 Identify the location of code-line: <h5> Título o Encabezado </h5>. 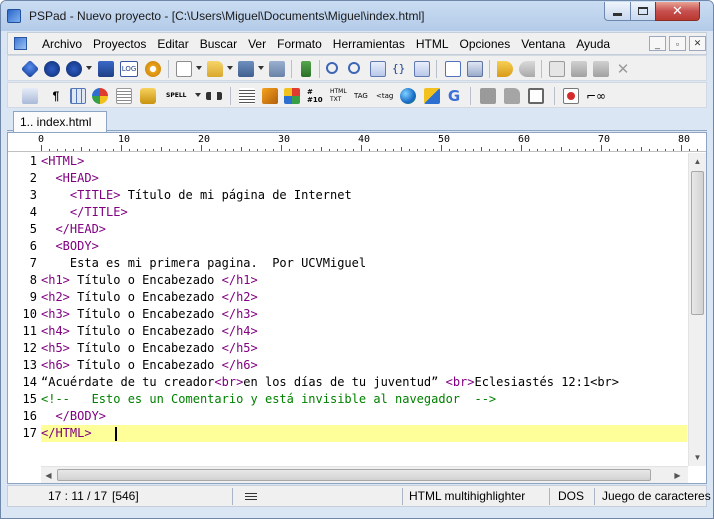
(364, 348).